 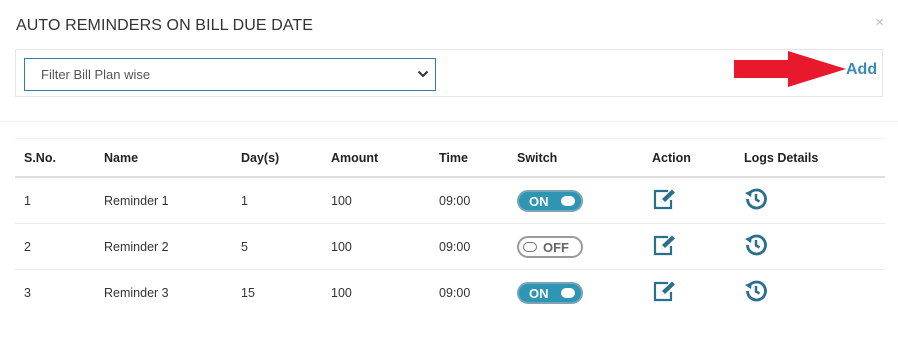 I want to click on cell-switch: OFF, so click(x=575, y=246).